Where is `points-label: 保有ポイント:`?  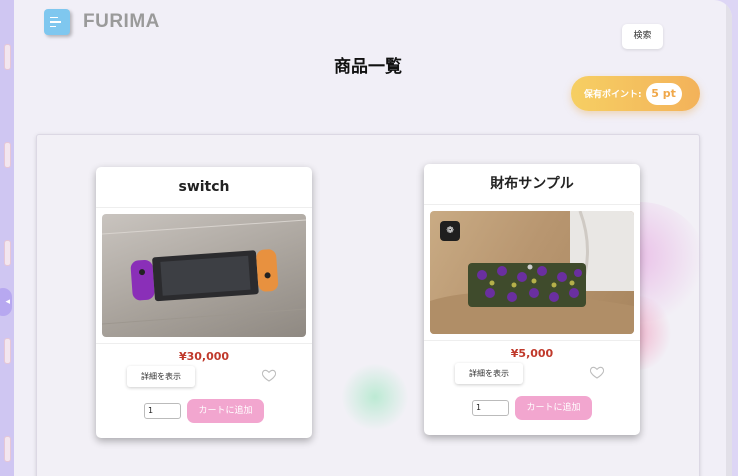
points-label: 保有ポイント: is located at coordinates (613, 95).